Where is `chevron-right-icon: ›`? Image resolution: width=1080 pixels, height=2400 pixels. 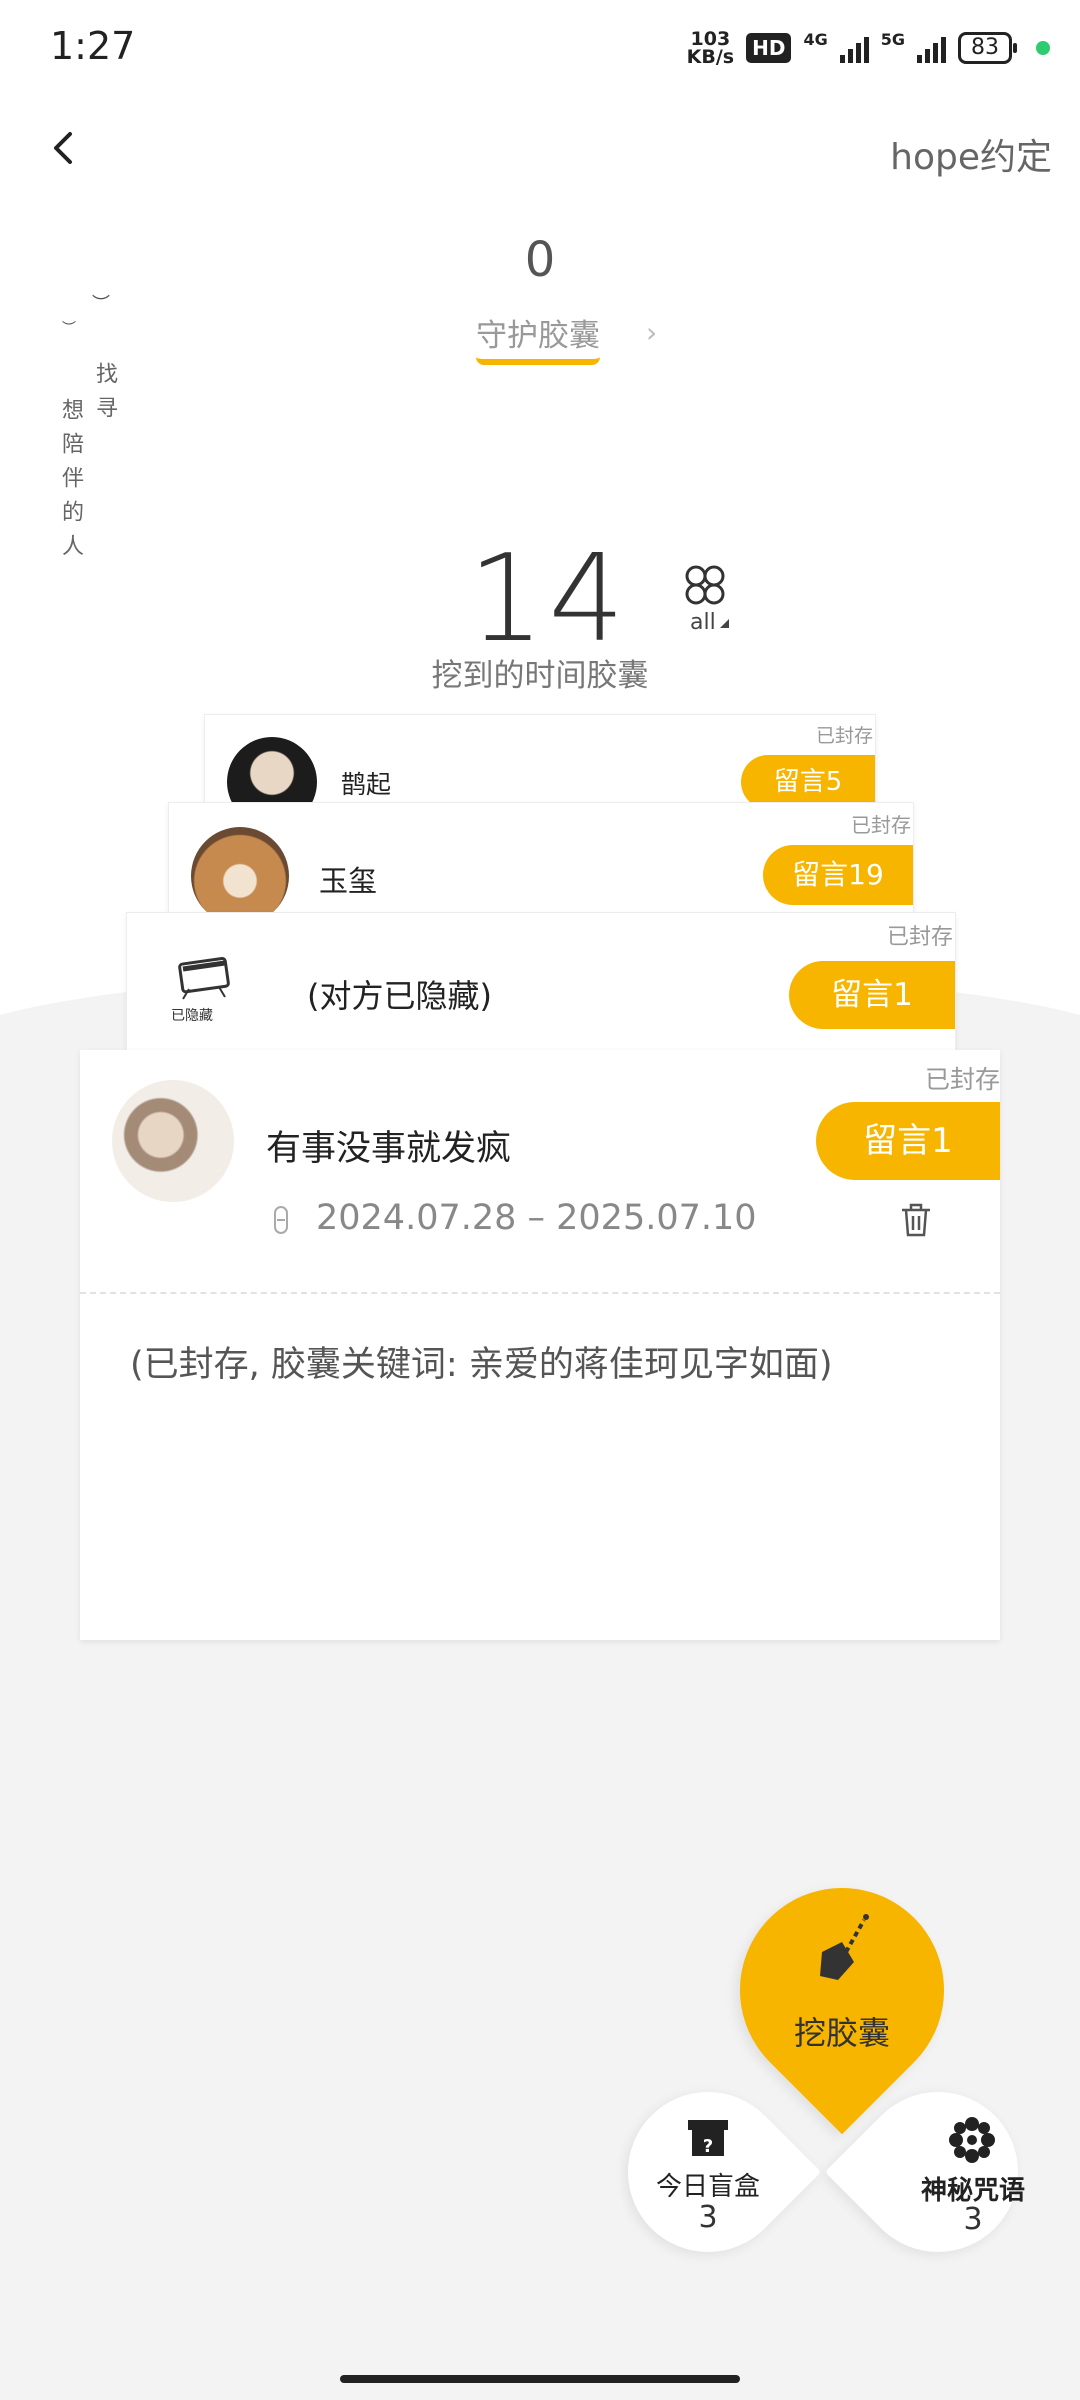 chevron-right-icon: › is located at coordinates (651, 332).